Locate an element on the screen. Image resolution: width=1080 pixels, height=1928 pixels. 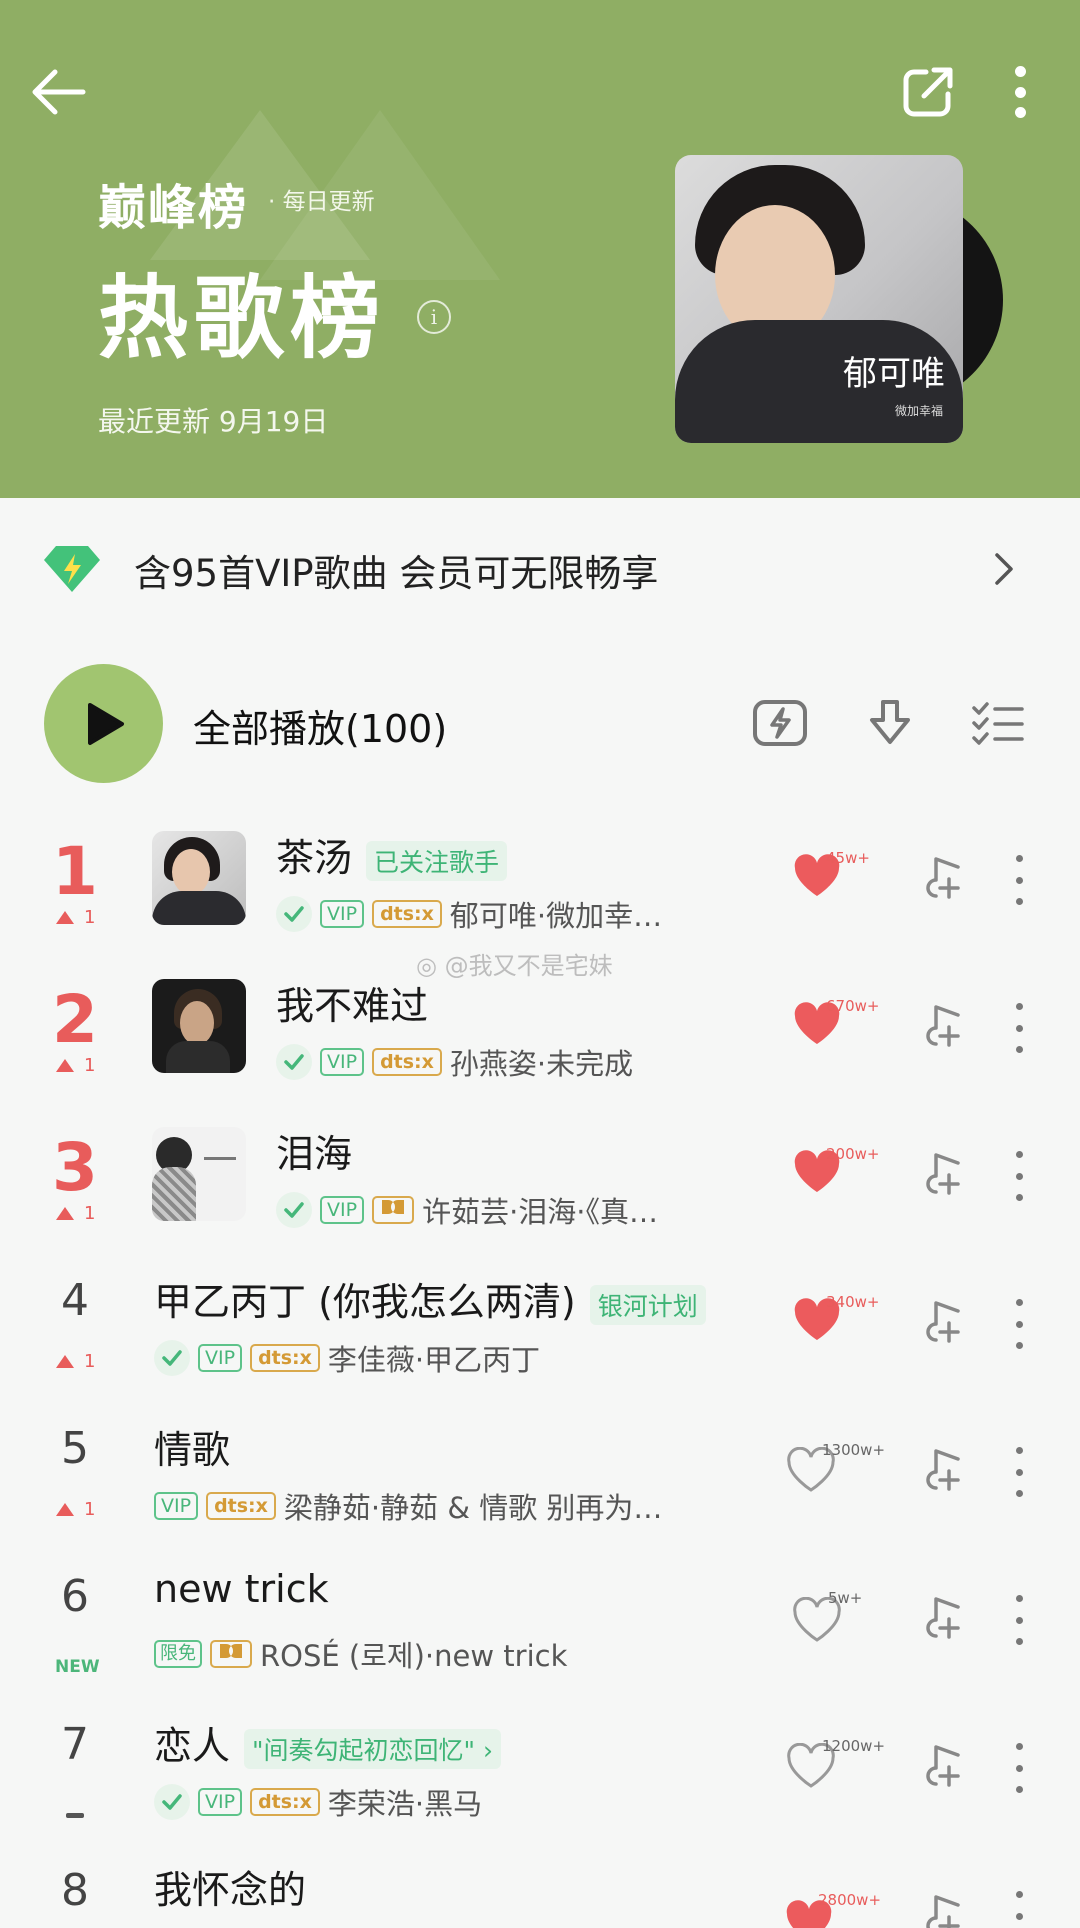
weibo-icon: ◎ is located at coordinates (430, 966).